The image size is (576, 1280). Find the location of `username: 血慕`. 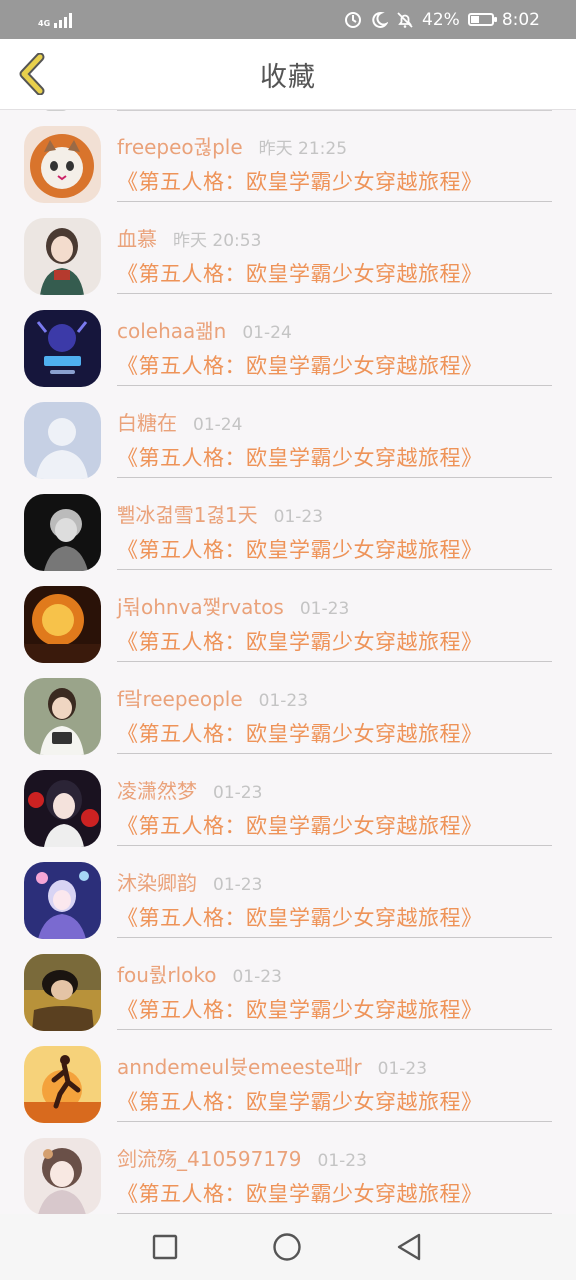

username: 血慕 is located at coordinates (137, 237).